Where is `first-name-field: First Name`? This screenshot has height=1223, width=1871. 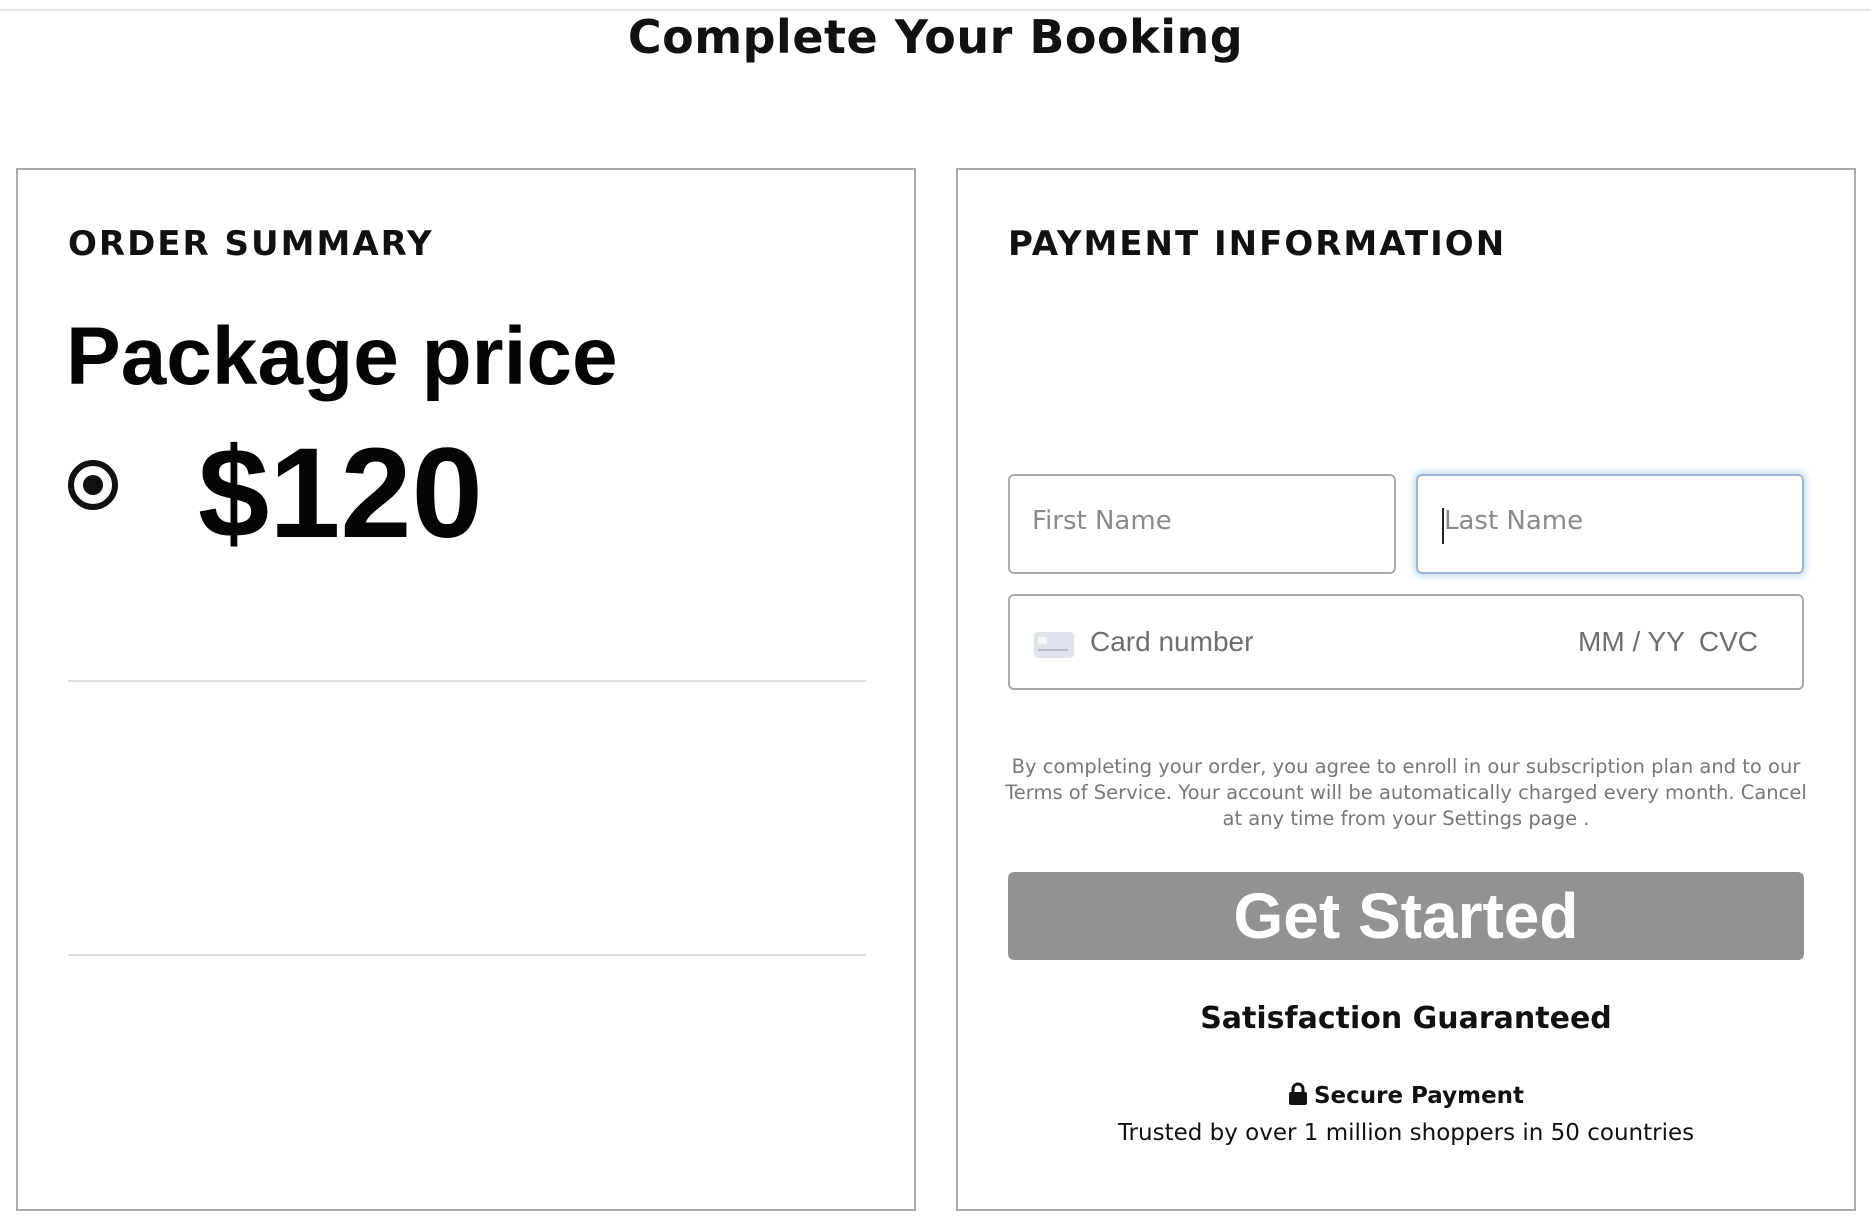
first-name-field: First Name is located at coordinates (1202, 524).